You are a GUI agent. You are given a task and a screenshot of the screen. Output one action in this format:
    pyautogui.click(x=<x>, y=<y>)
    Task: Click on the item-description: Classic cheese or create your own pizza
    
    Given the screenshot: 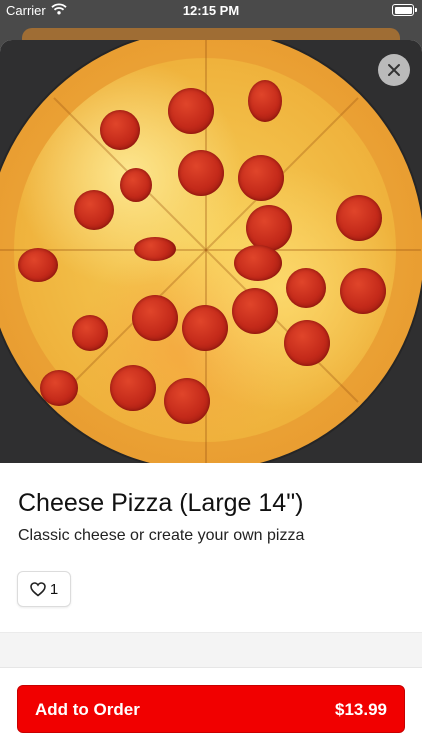 What is the action you would take?
    pyautogui.click(x=161, y=535)
    